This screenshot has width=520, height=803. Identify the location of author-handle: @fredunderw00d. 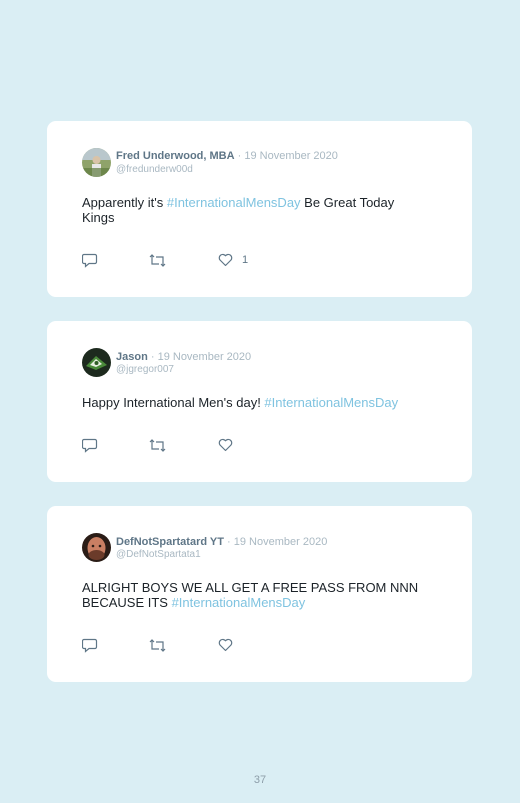
(154, 169).